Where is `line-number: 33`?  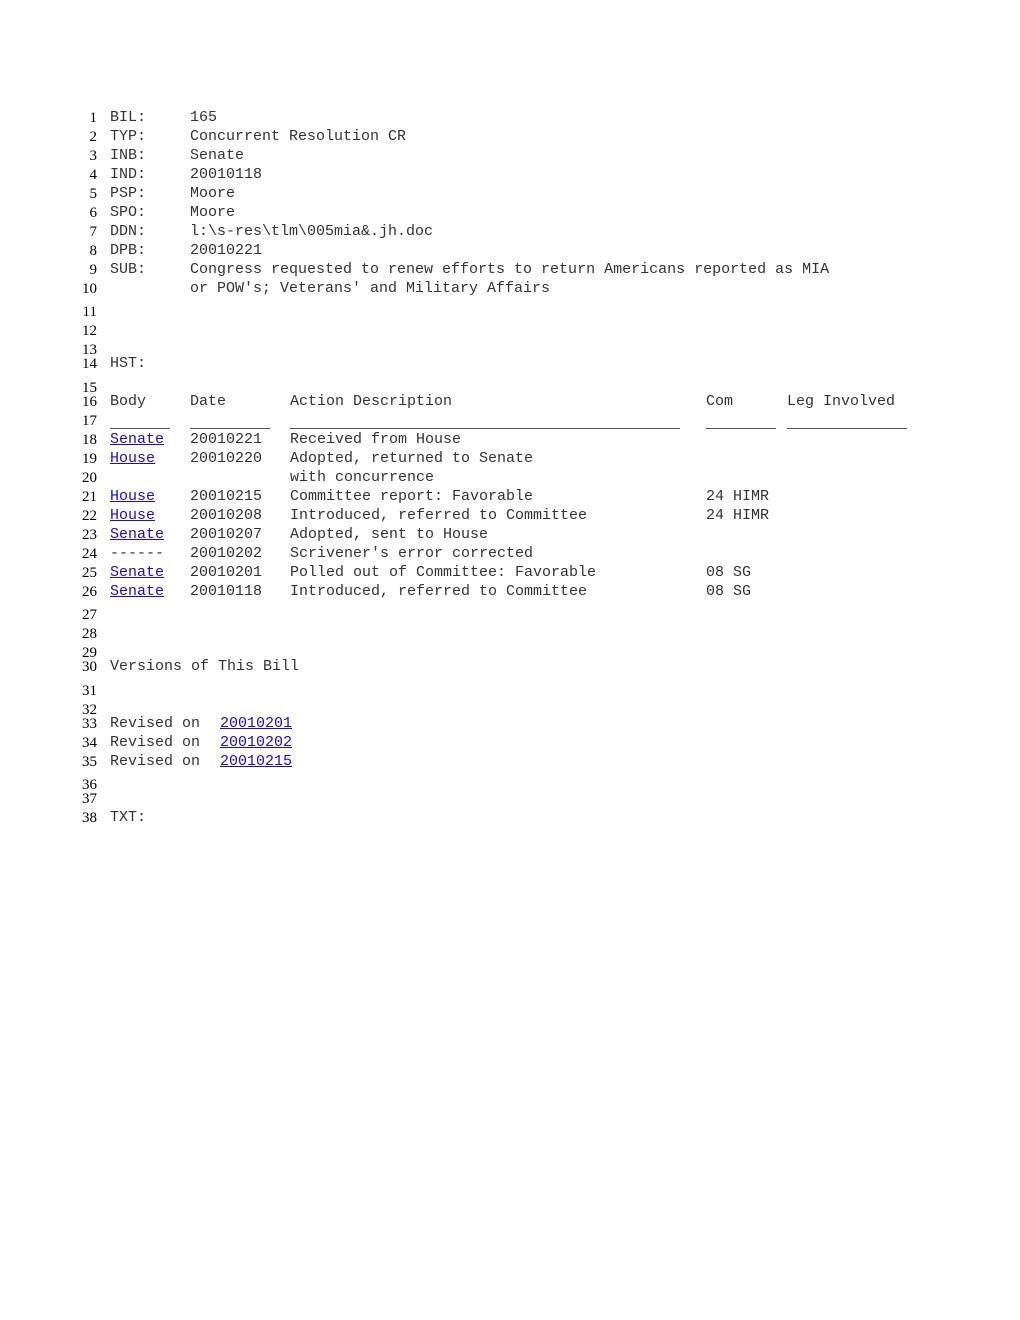 line-number: 33 is located at coordinates (89, 724).